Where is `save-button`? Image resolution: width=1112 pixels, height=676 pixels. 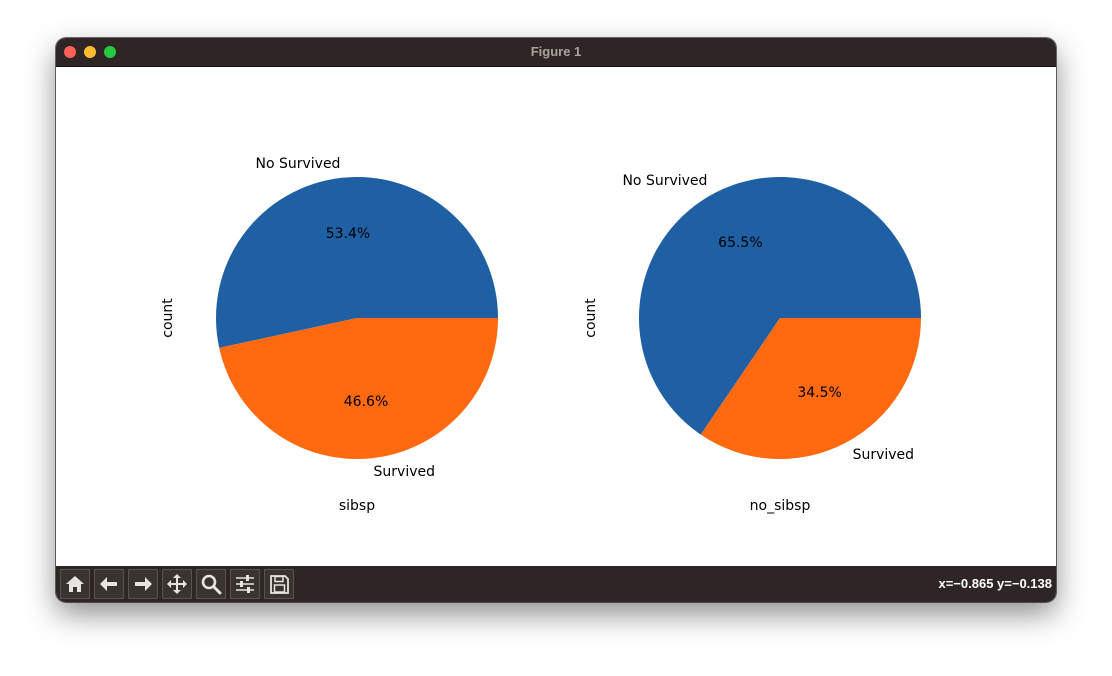 save-button is located at coordinates (279, 584).